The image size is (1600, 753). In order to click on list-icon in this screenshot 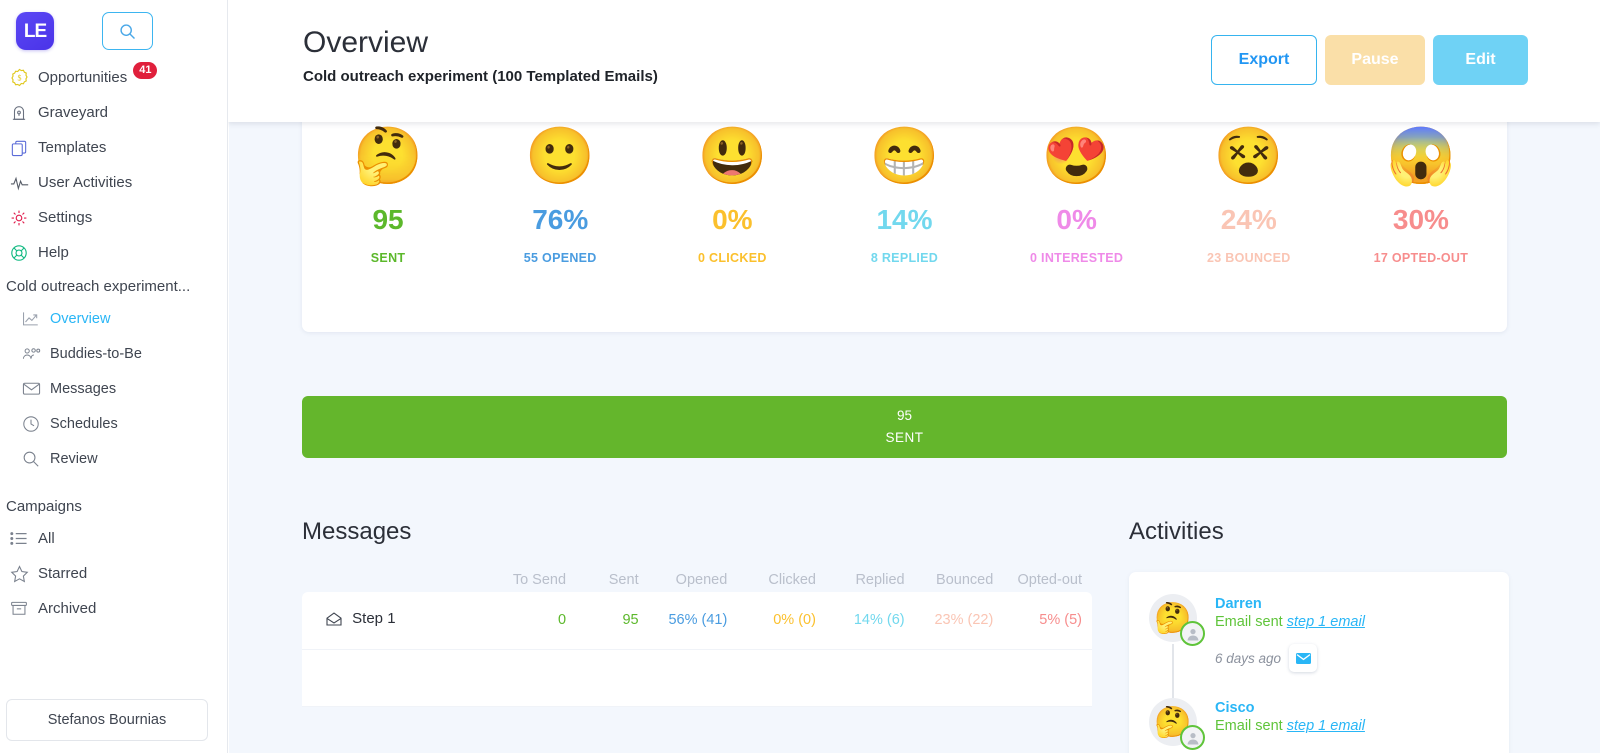, I will do `click(24, 538)`.